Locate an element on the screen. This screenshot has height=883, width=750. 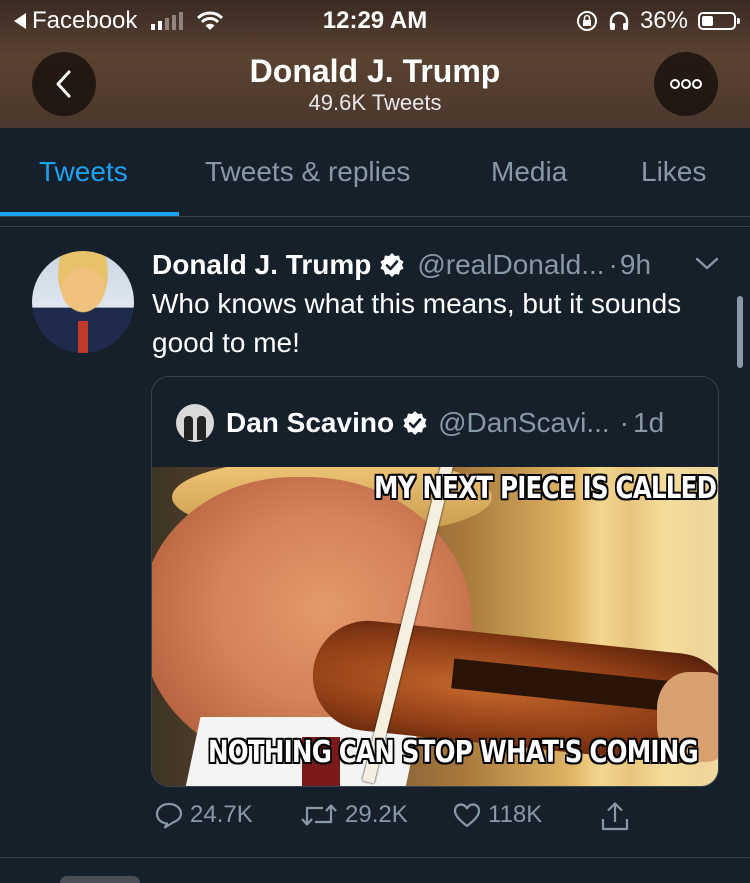
profile-title: Donald J. Trump 49.6K Tweets is located at coordinates (375, 84).